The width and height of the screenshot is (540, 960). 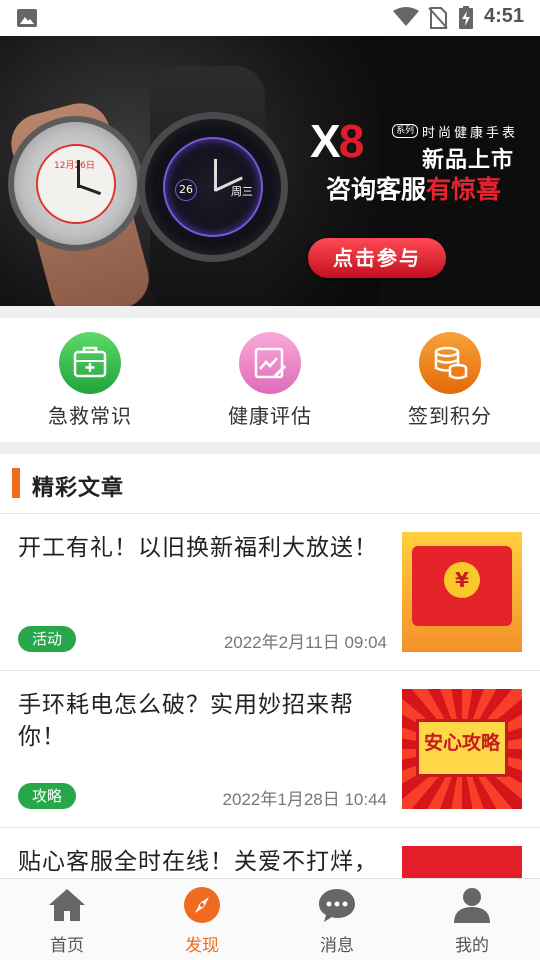 I want to click on battery-charging-icon, so click(x=466, y=17).